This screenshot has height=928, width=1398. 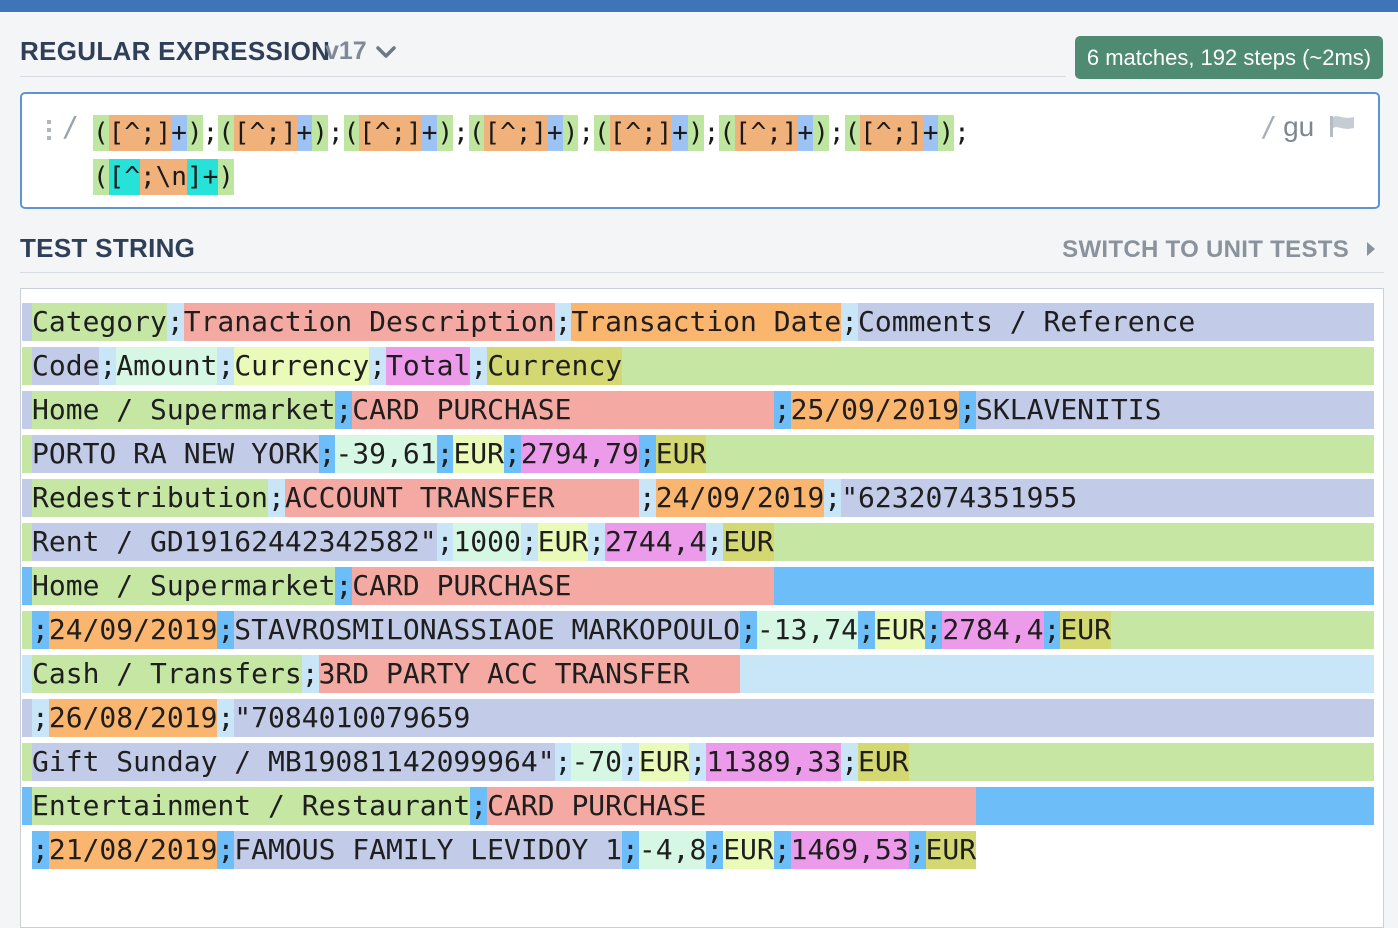 What do you see at coordinates (807, 630) in the screenshot?
I see `match-group-segment: -13,74` at bounding box center [807, 630].